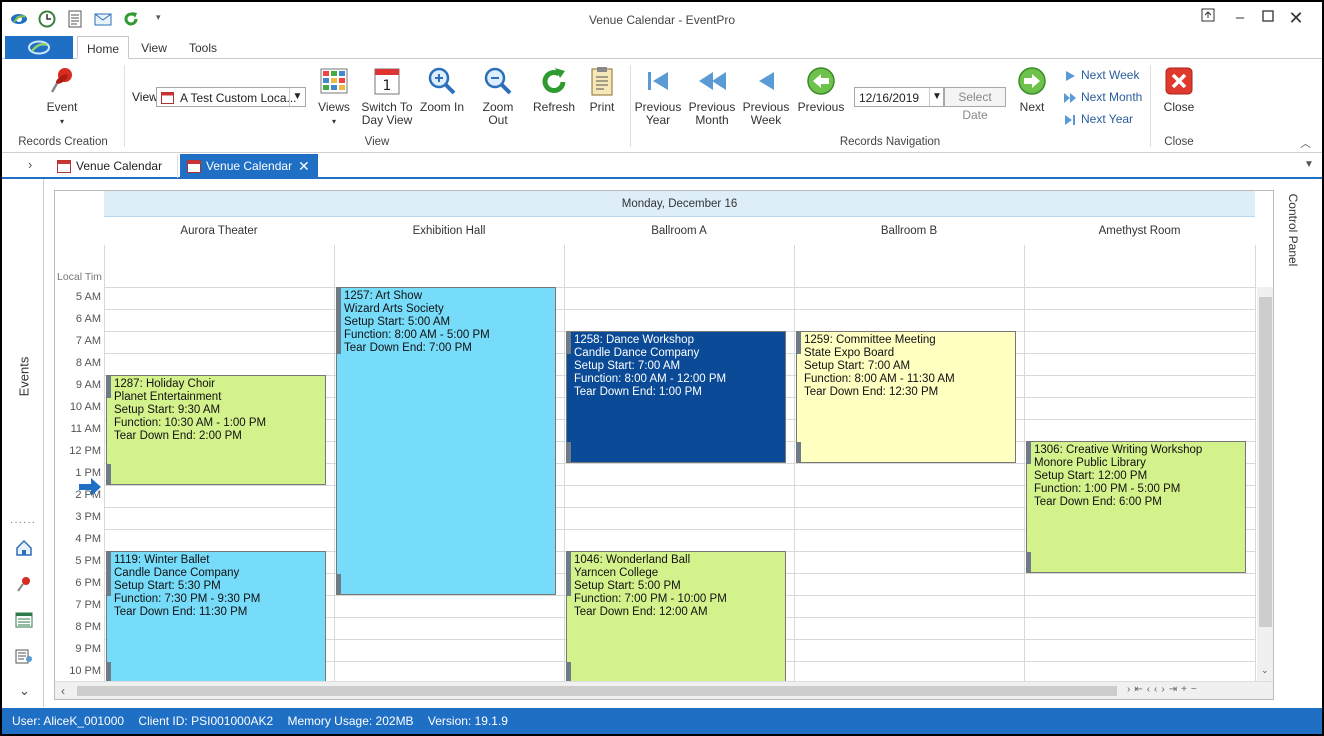 This screenshot has width=1324, height=736. I want to click on events-panel-tab: Events, so click(23, 379).